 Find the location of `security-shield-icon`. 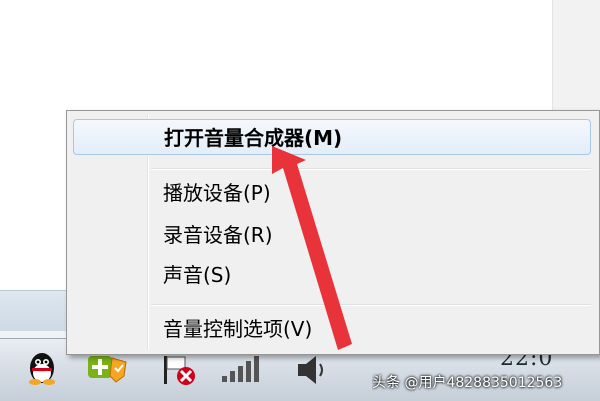

security-shield-icon is located at coordinates (108, 367).